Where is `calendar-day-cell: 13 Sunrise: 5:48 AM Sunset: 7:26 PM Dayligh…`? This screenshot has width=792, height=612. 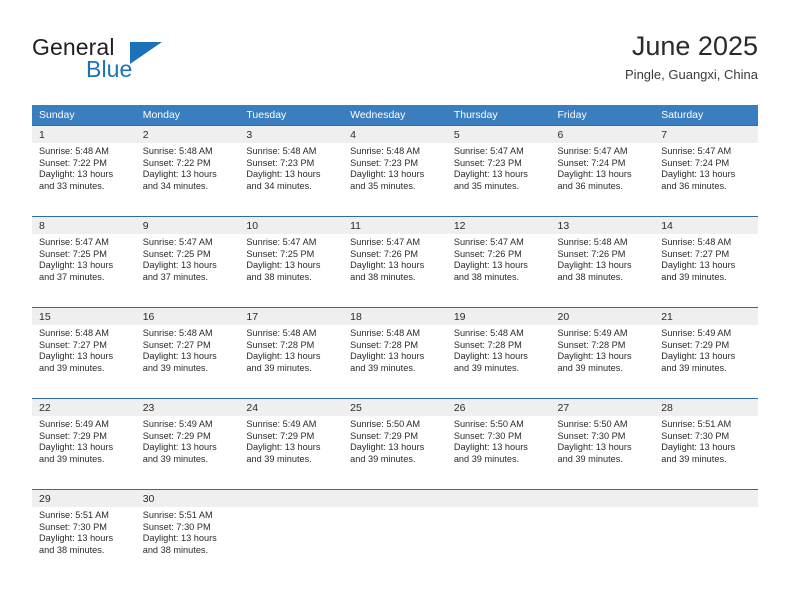
calendar-day-cell: 13 Sunrise: 5:48 AM Sunset: 7:26 PM Dayligh… is located at coordinates (602, 262).